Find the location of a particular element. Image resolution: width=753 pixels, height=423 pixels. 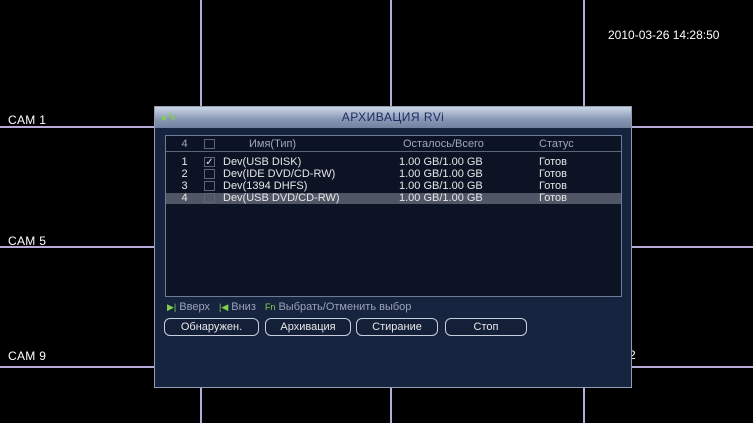

column-header-name: Имя(Тип) is located at coordinates (272, 144).